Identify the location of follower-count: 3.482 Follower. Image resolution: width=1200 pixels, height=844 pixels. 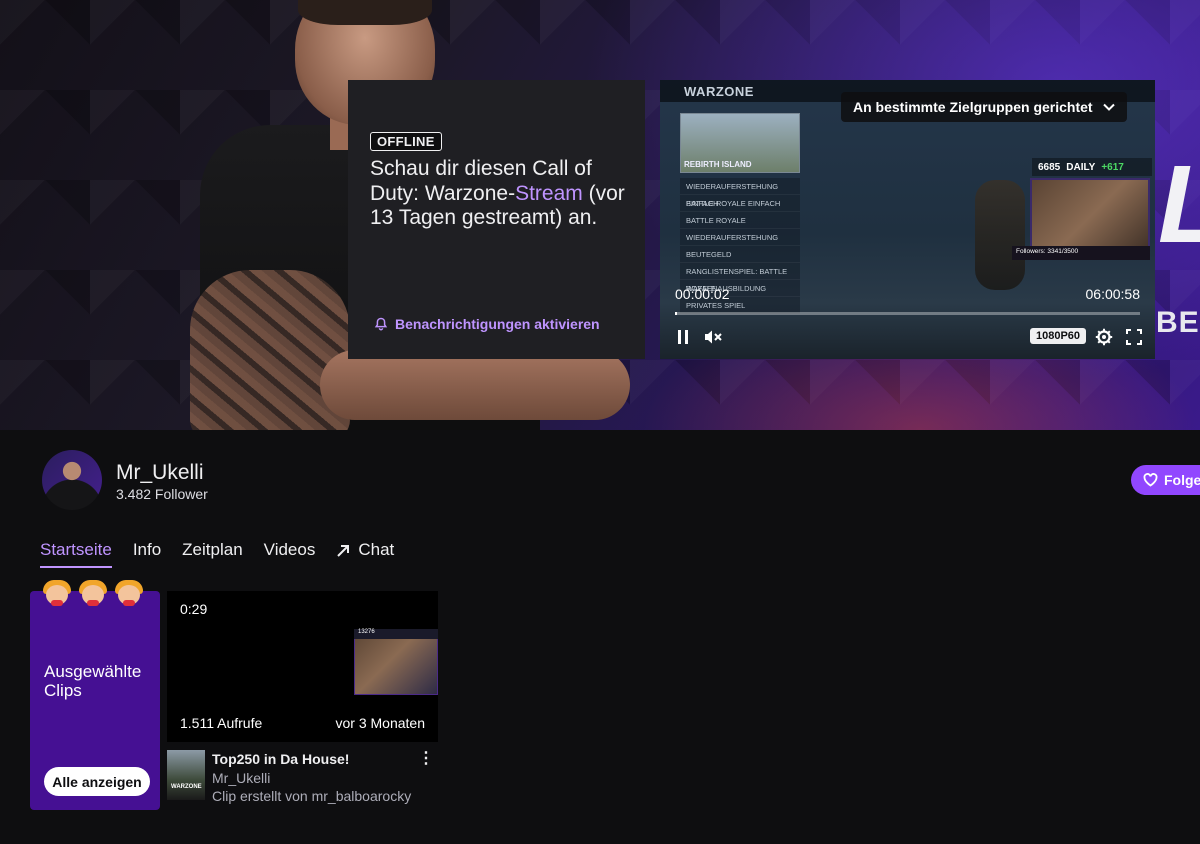
(162, 494).